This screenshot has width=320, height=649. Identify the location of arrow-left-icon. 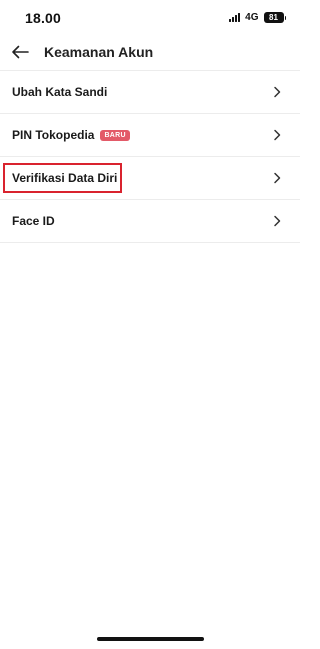
(20, 52).